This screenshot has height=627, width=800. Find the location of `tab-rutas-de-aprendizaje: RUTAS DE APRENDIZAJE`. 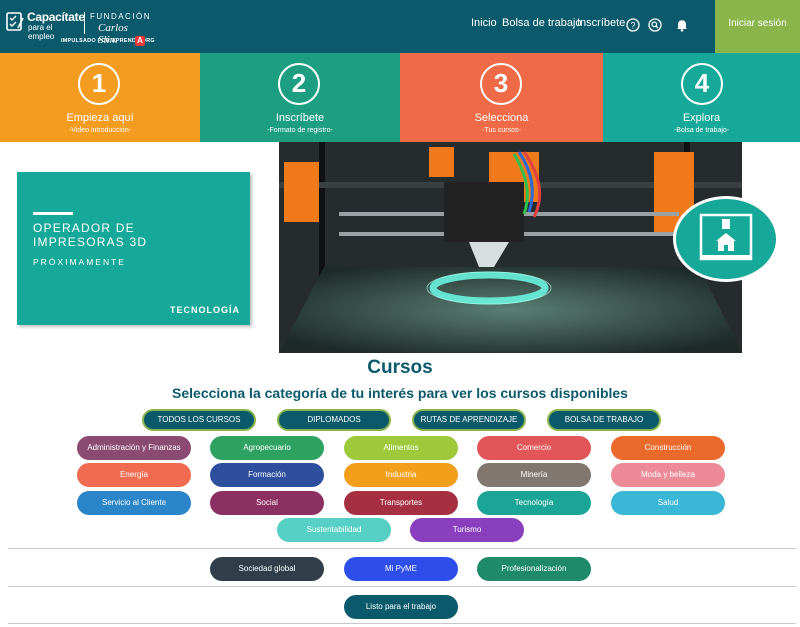

tab-rutas-de-aprendizaje: RUTAS DE APRENDIZAJE is located at coordinates (469, 420).